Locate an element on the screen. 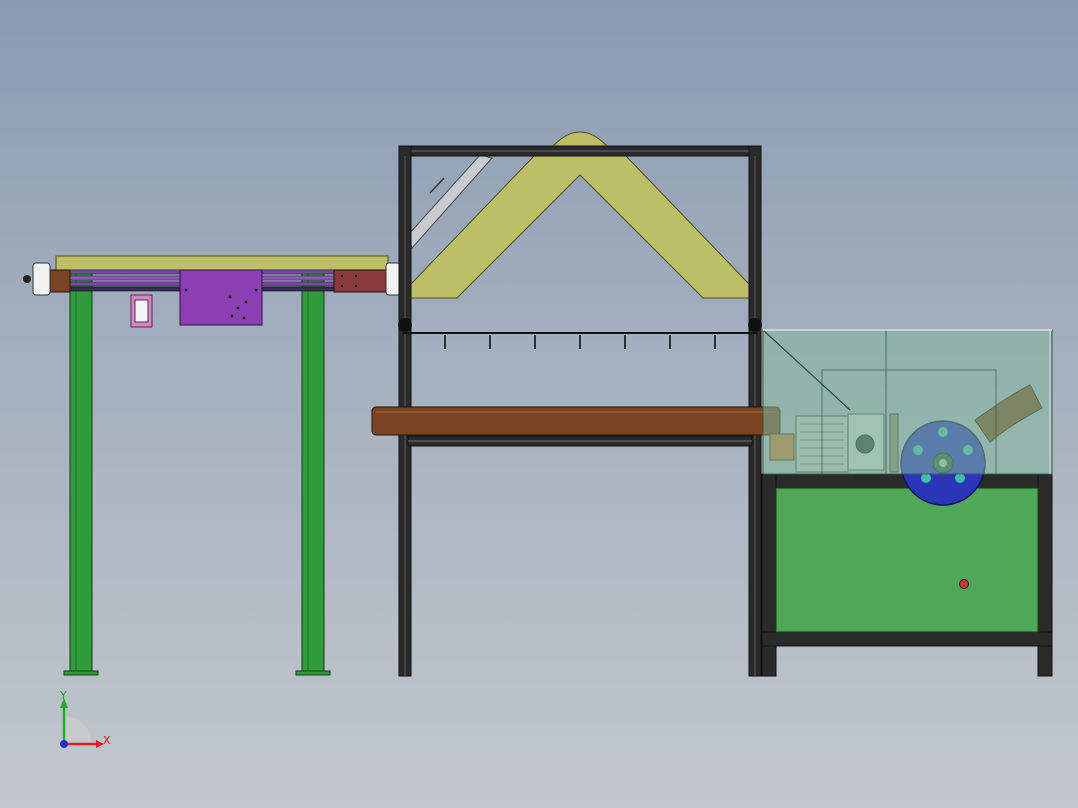  left-roller-hub is located at coordinates (27, 279).